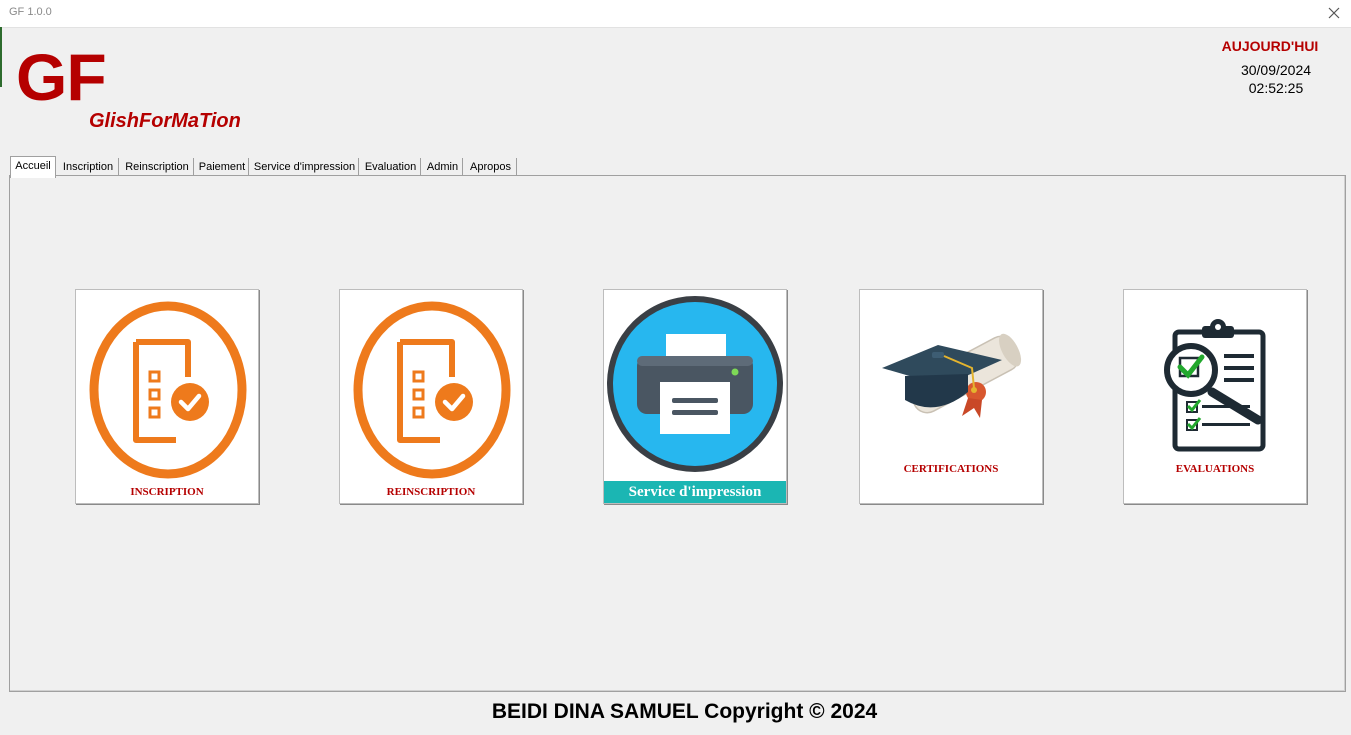 This screenshot has width=1351, height=735. Describe the element at coordinates (88, 167) in the screenshot. I see `tab-inscription: Inscription` at that location.